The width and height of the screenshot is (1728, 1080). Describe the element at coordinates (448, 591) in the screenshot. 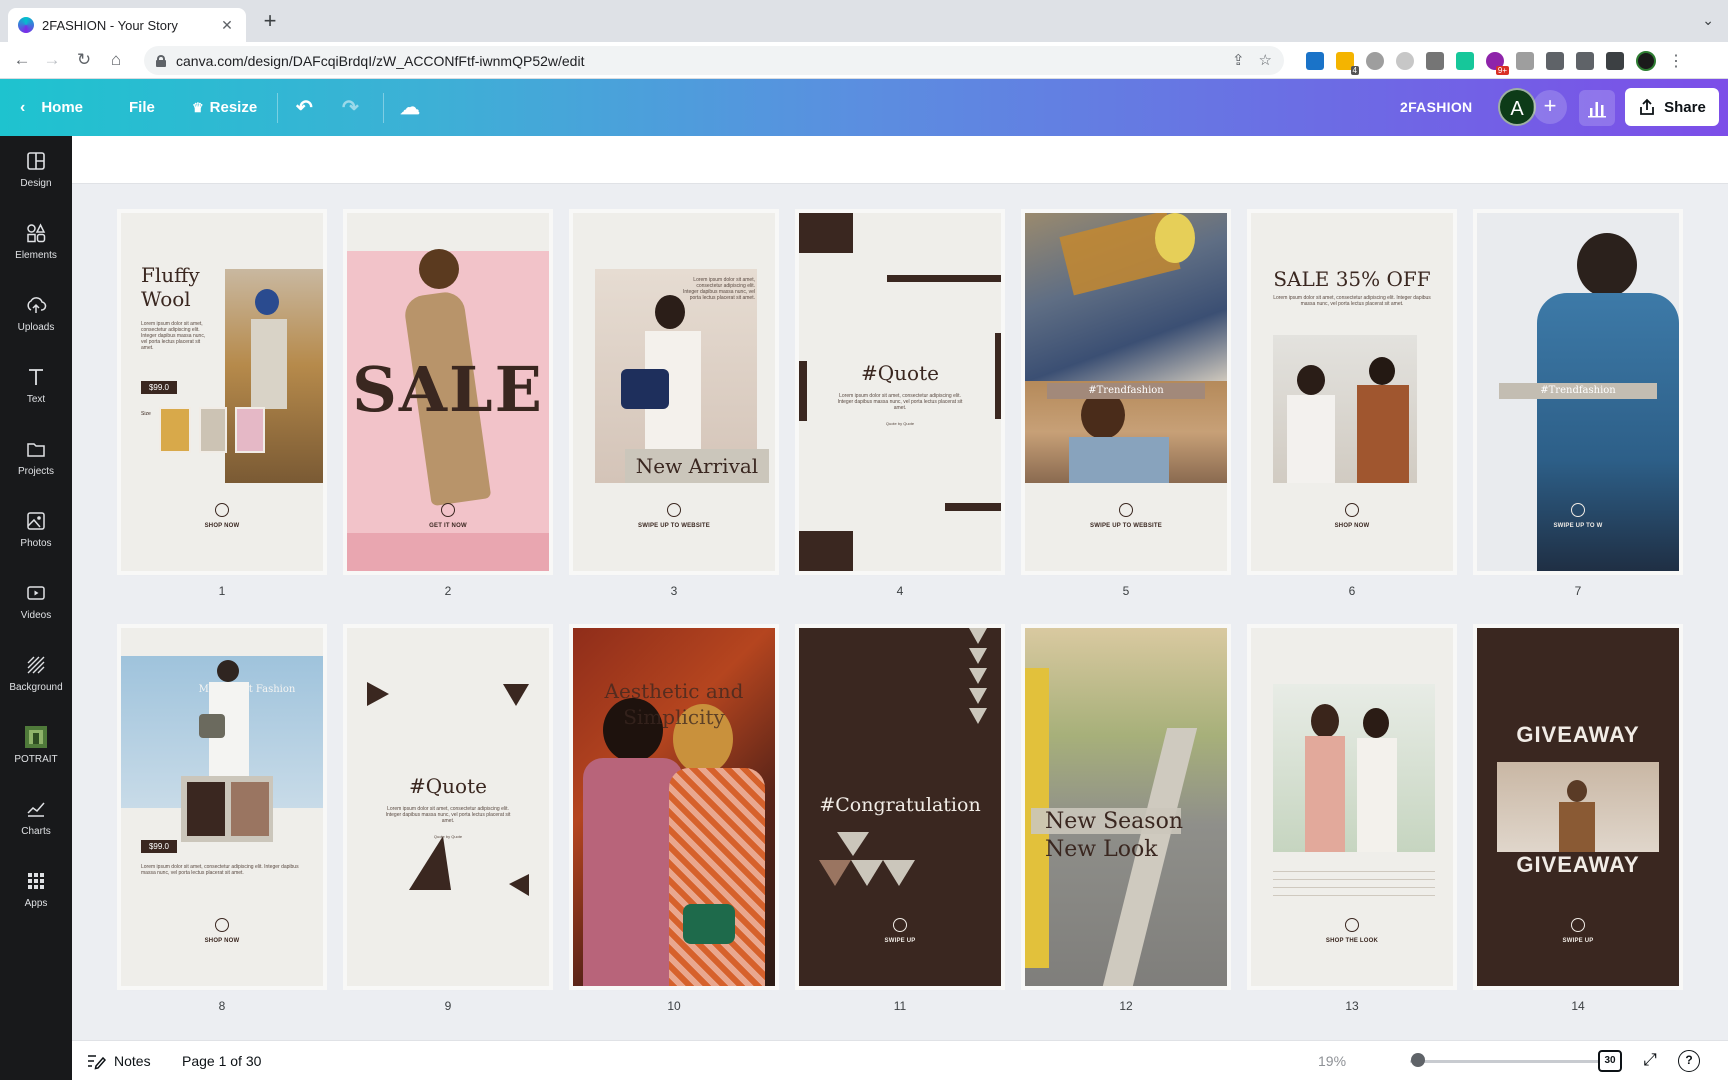

I see `page-number-2: 2` at that location.